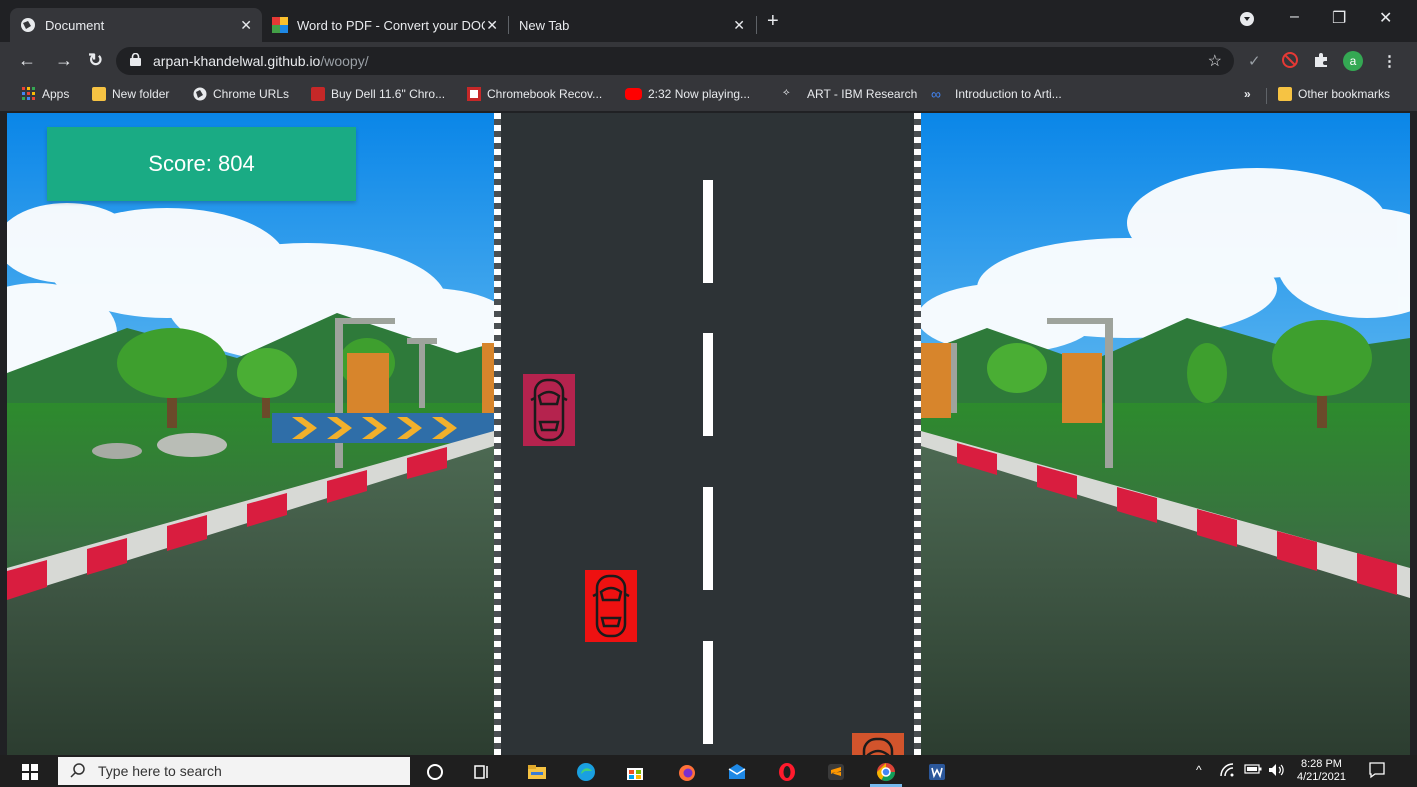 The image size is (1417, 787). Describe the element at coordinates (474, 94) in the screenshot. I see `recovery-icon` at that location.